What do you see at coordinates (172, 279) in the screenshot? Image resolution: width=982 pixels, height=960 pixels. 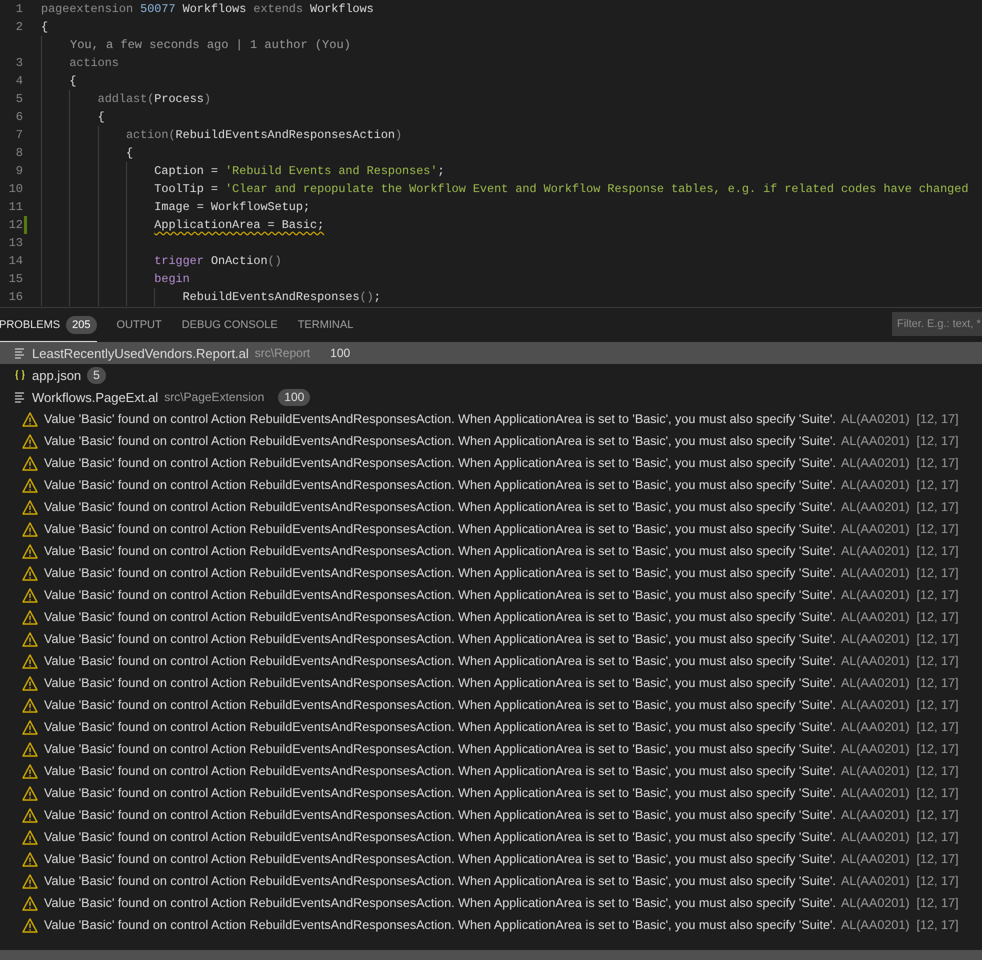 I see `code-token: begin` at bounding box center [172, 279].